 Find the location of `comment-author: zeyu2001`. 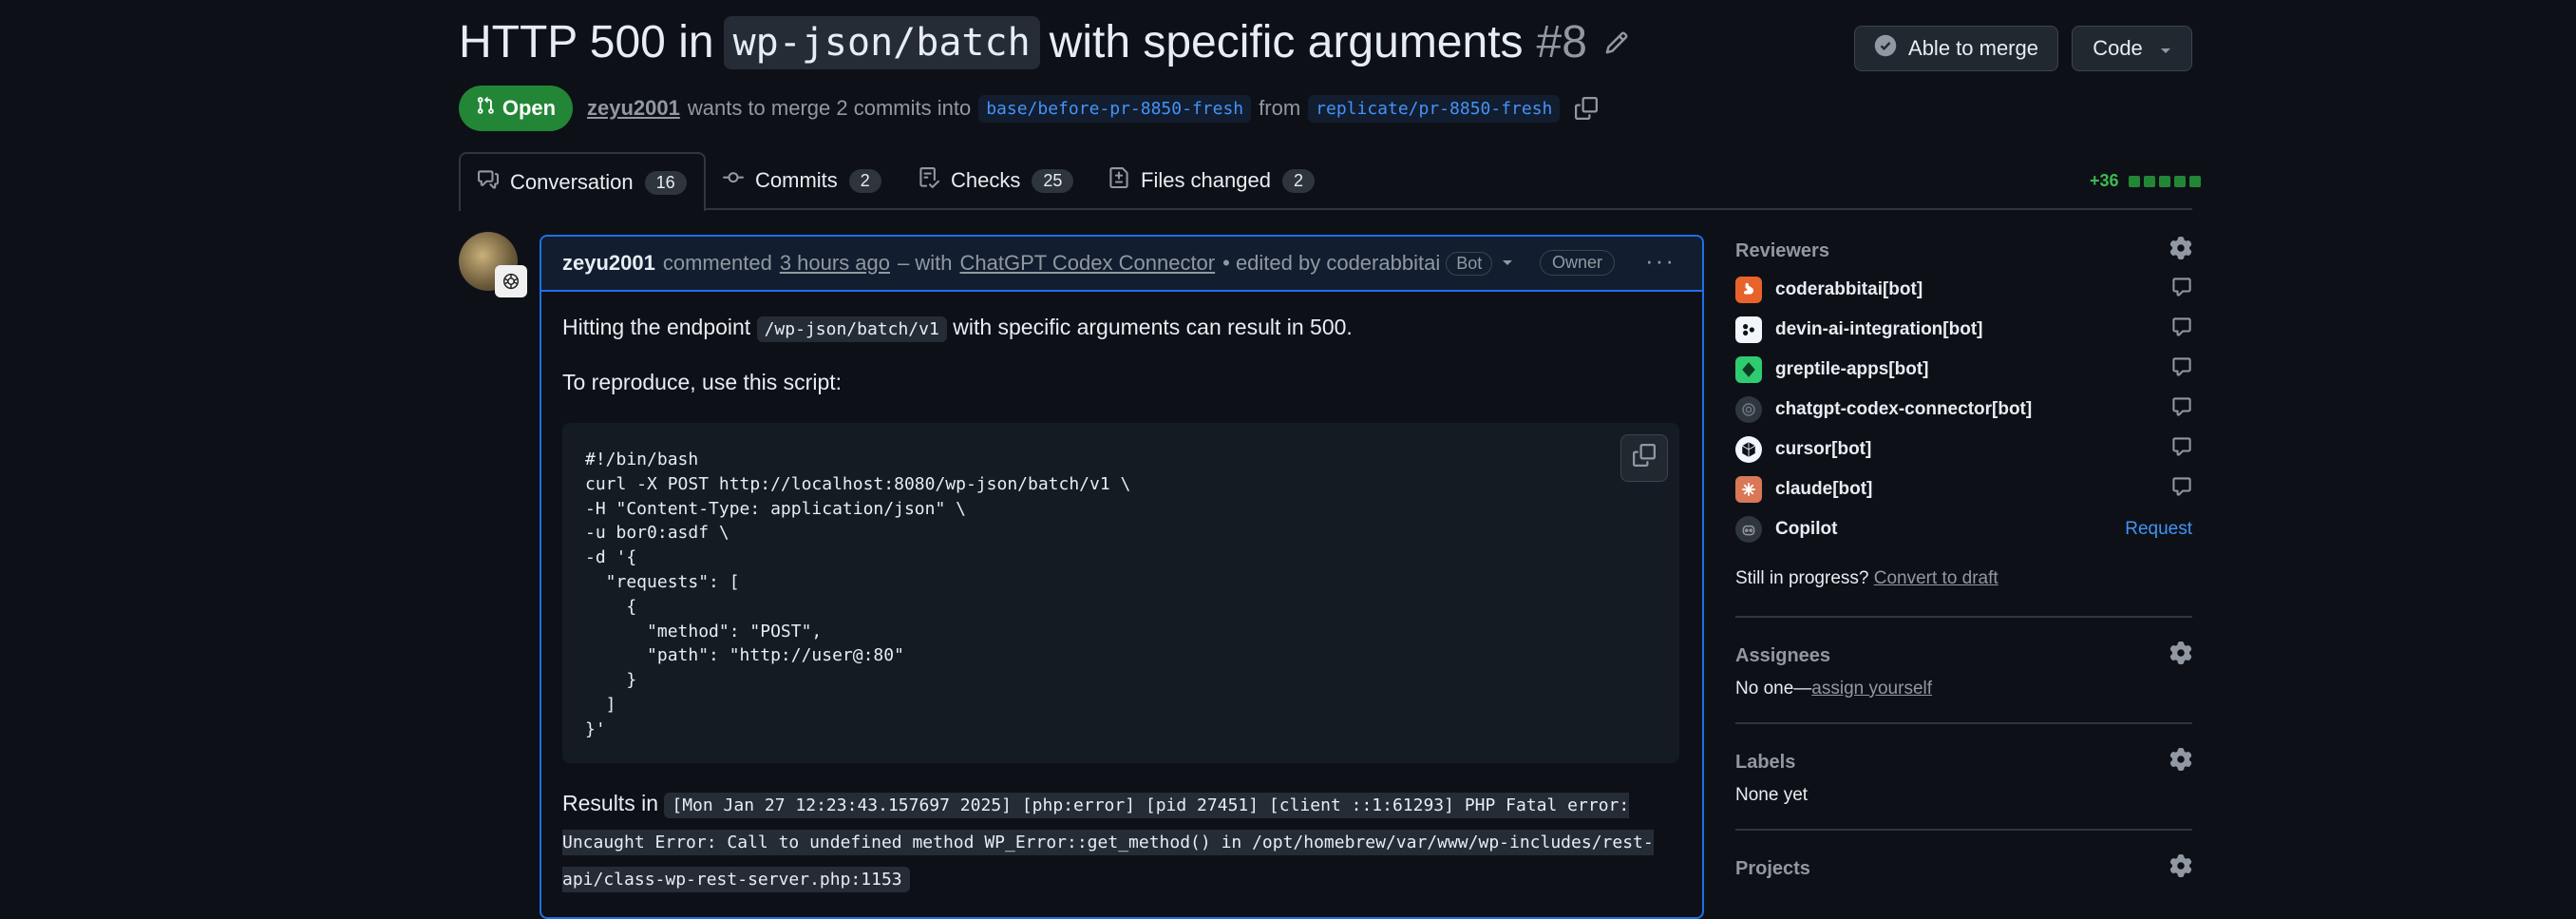

comment-author: zeyu2001 is located at coordinates (608, 263).